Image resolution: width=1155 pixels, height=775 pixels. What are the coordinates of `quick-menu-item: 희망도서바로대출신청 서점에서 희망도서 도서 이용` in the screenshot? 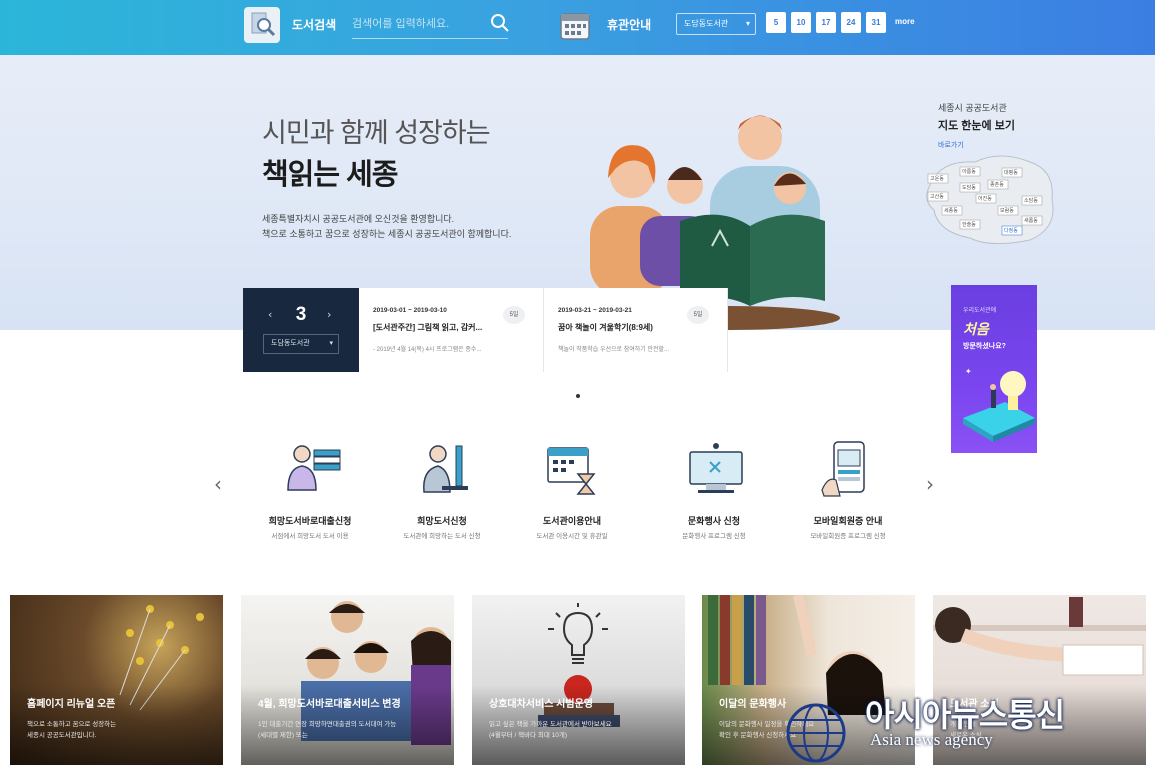 It's located at (310, 495).